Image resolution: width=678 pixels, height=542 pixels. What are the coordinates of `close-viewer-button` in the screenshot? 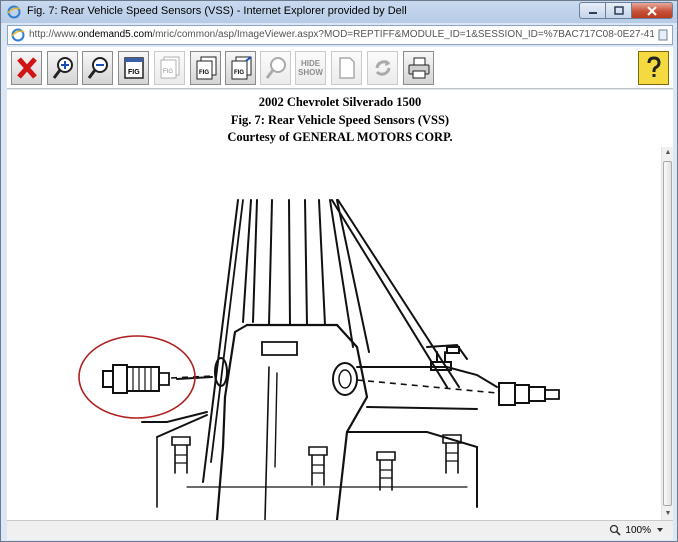 It's located at (26, 68).